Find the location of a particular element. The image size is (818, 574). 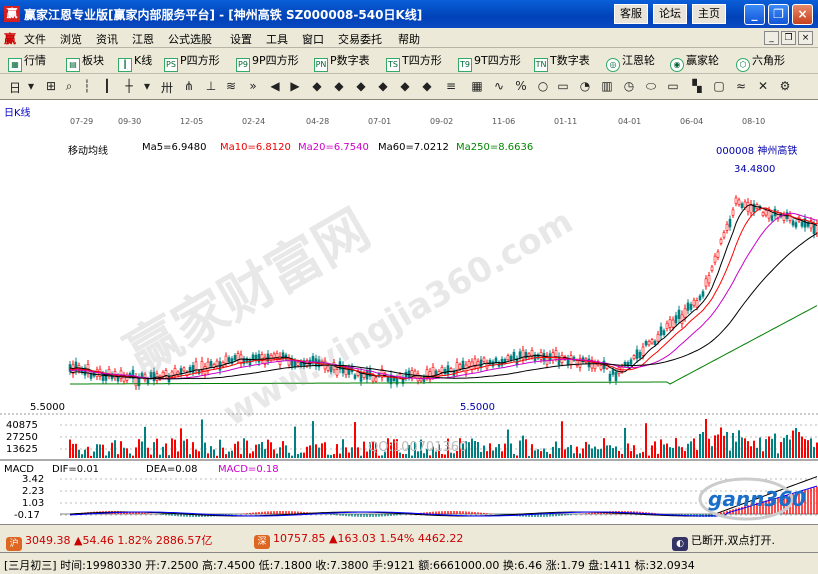

shenzhen-index: 深 10757.85 ▲163.03 1.54% 4462.22 is located at coordinates (358, 540).